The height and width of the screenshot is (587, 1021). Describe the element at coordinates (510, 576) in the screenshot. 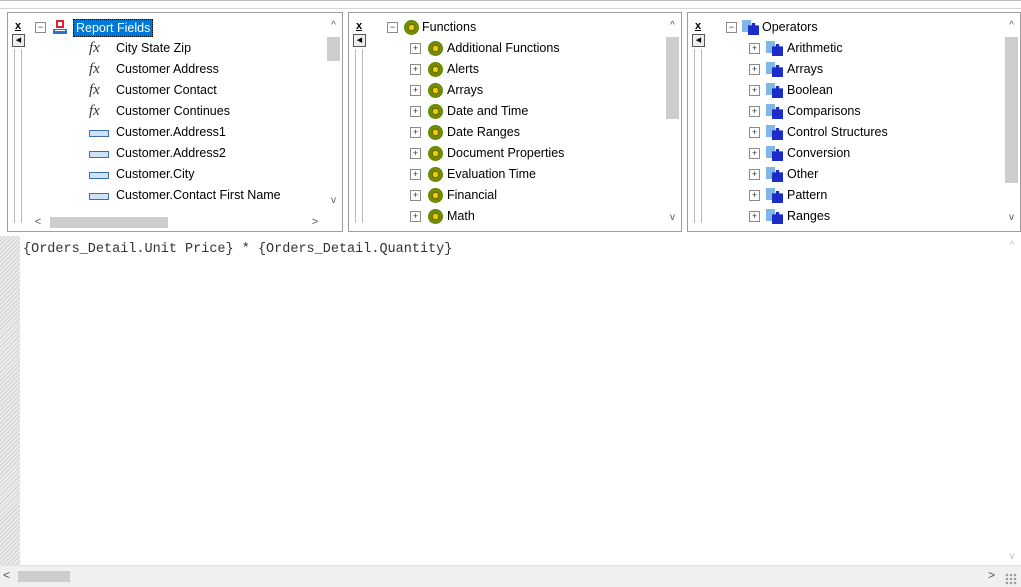

I see `editor-horizontal-scrollbar: < >` at that location.